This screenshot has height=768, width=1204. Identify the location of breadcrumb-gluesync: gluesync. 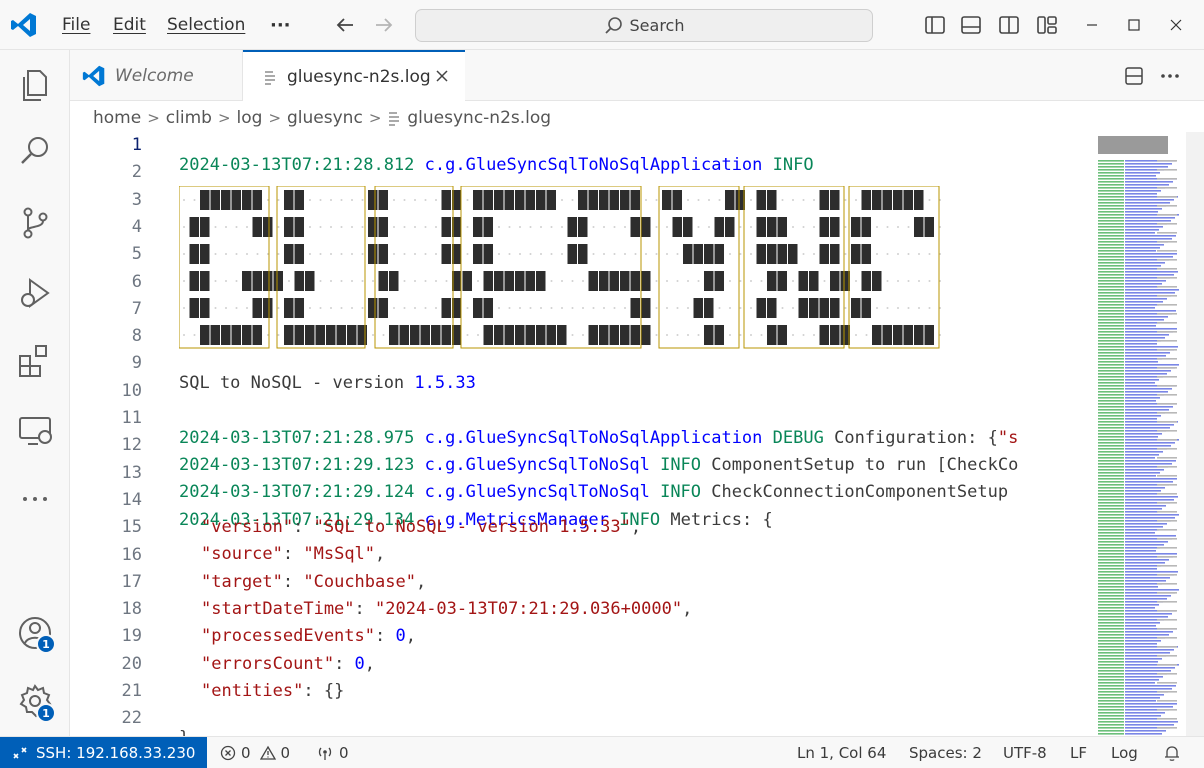
(325, 118).